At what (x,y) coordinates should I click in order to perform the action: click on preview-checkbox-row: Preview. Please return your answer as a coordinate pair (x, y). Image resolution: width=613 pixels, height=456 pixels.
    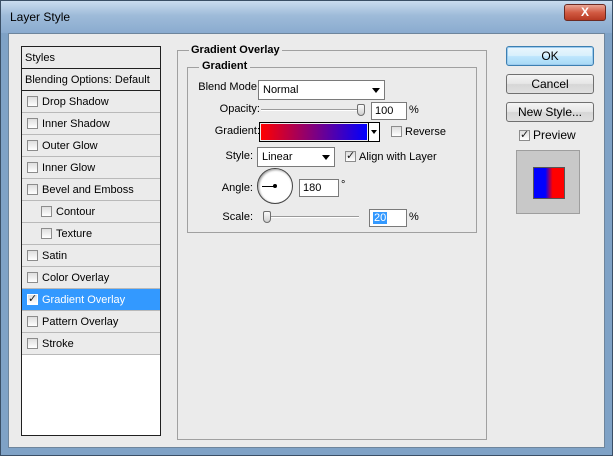
    Looking at the image, I should click on (547, 135).